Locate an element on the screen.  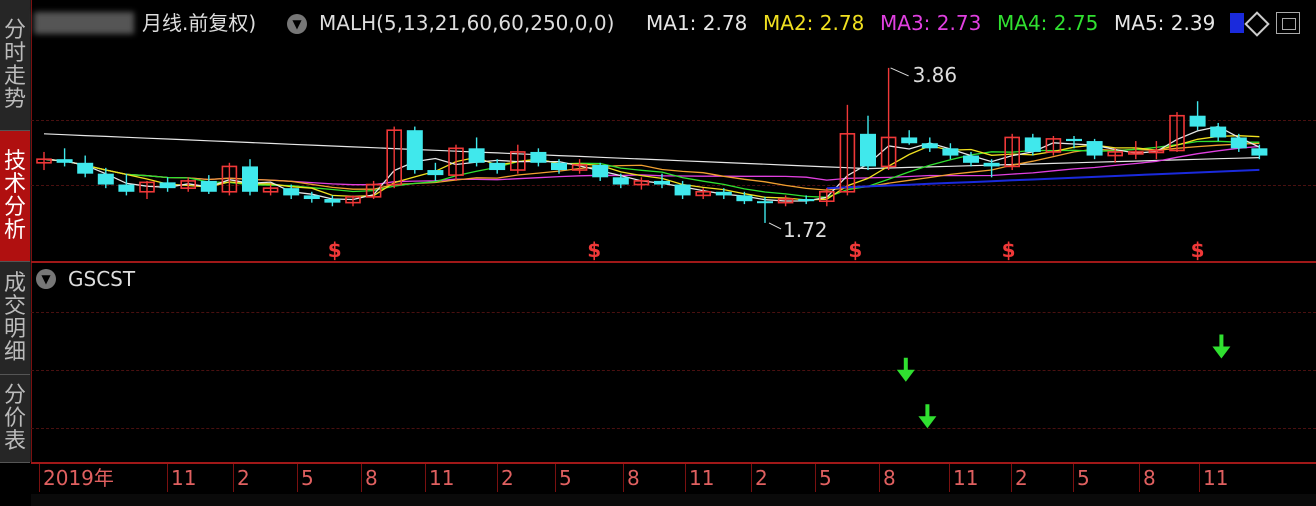
ma1-line is located at coordinates (651, 163).